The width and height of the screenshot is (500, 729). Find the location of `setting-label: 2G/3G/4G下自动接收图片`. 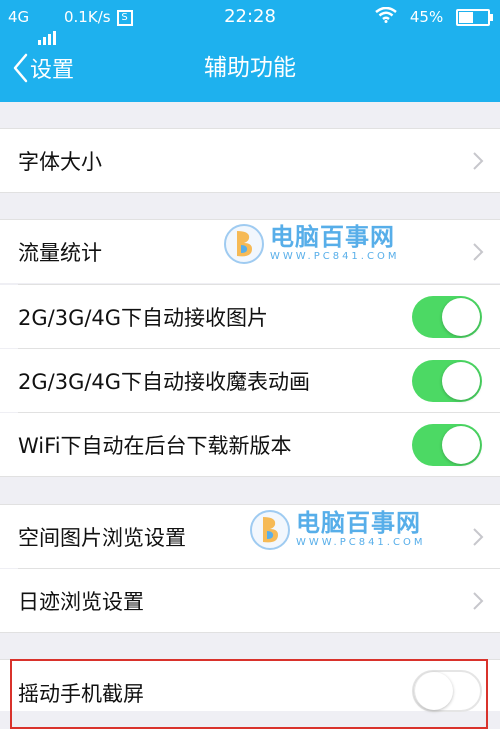

setting-label: 2G/3G/4G下自动接收图片 is located at coordinates (143, 317).